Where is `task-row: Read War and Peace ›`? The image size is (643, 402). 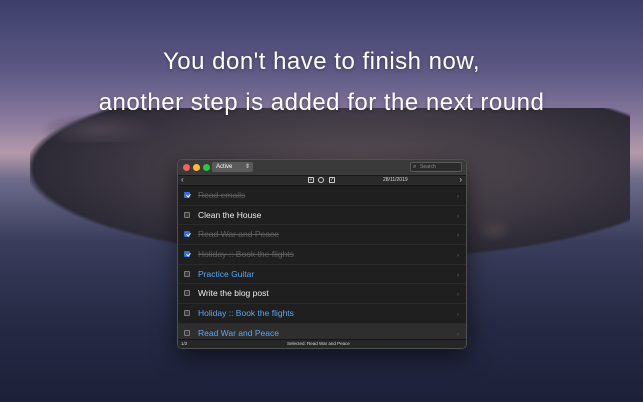
task-row: Read War and Peace › is located at coordinates (322, 235).